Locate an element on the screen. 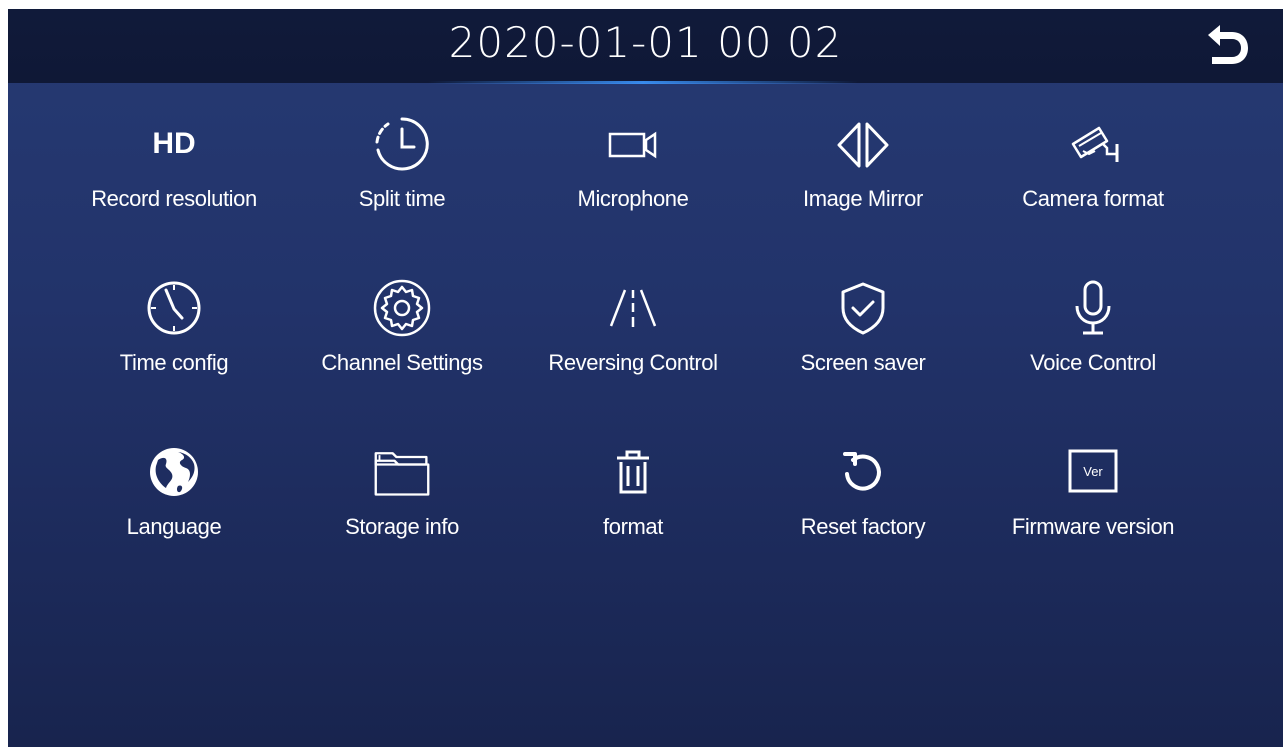 This screenshot has height=747, width=1283. menu-item-label: Camera format is located at coordinates (1093, 198).